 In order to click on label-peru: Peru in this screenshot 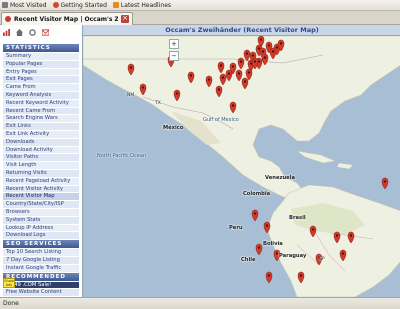, I will do `click(236, 228)`.